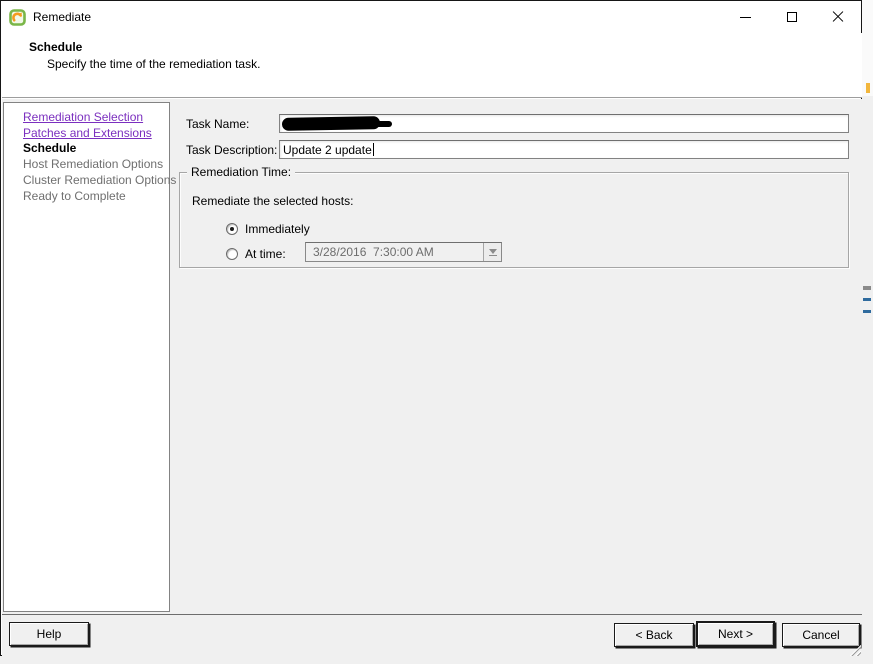 This screenshot has width=873, height=664. I want to click on cancel-button: Cancel, so click(821, 635).